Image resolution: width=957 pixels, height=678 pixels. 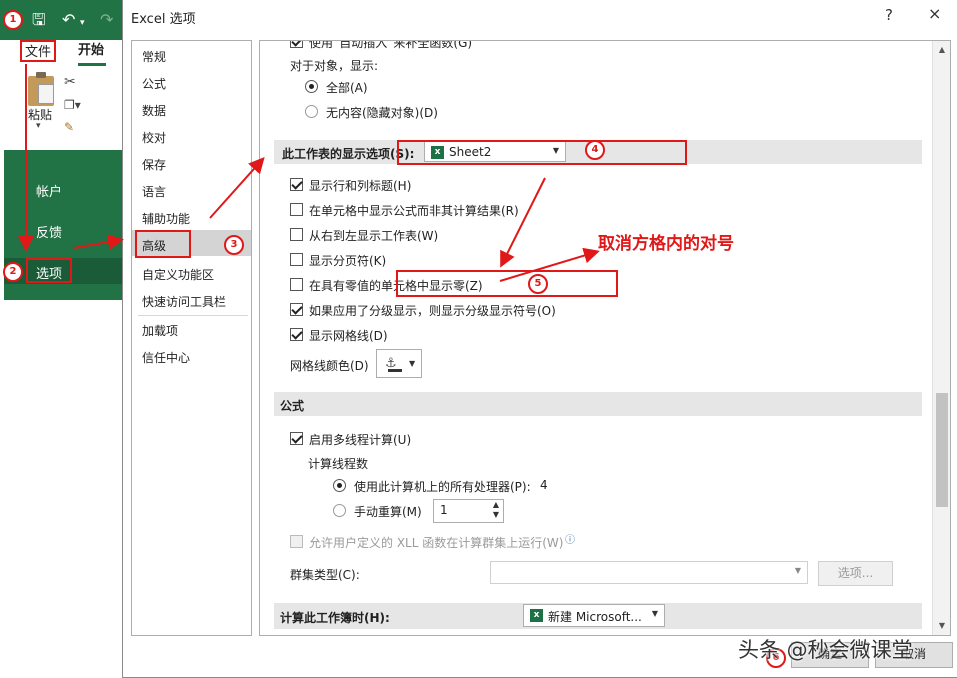 I want to click on page-breaks-checkbox, so click(x=296, y=259).